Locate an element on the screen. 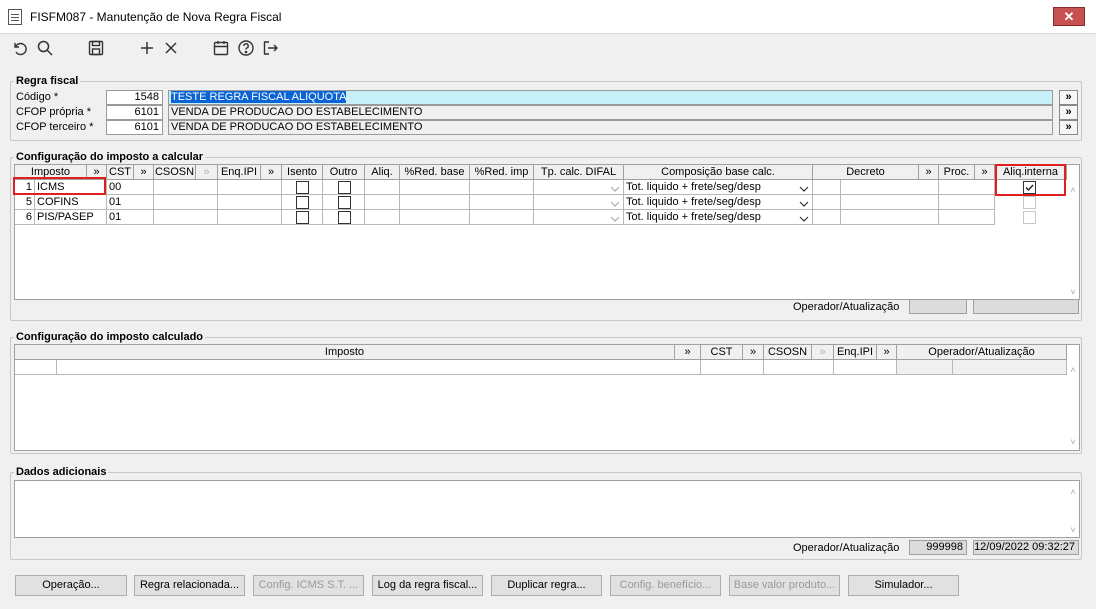 The image size is (1096, 609). save-icon is located at coordinates (96, 48).